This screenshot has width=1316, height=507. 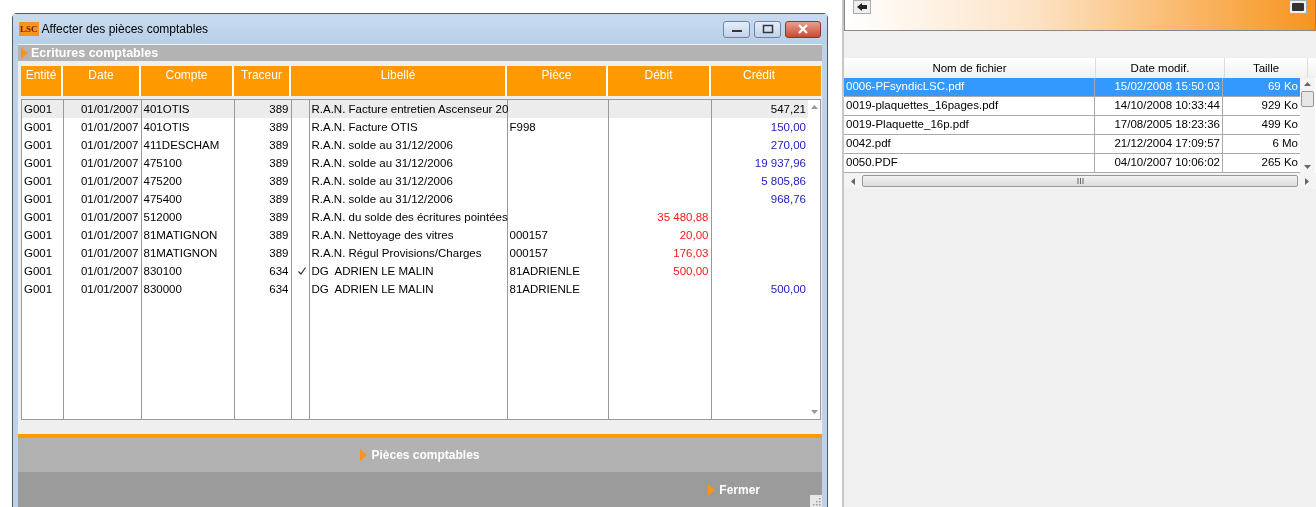 I want to click on table-cell: 968,76, so click(x=788, y=199).